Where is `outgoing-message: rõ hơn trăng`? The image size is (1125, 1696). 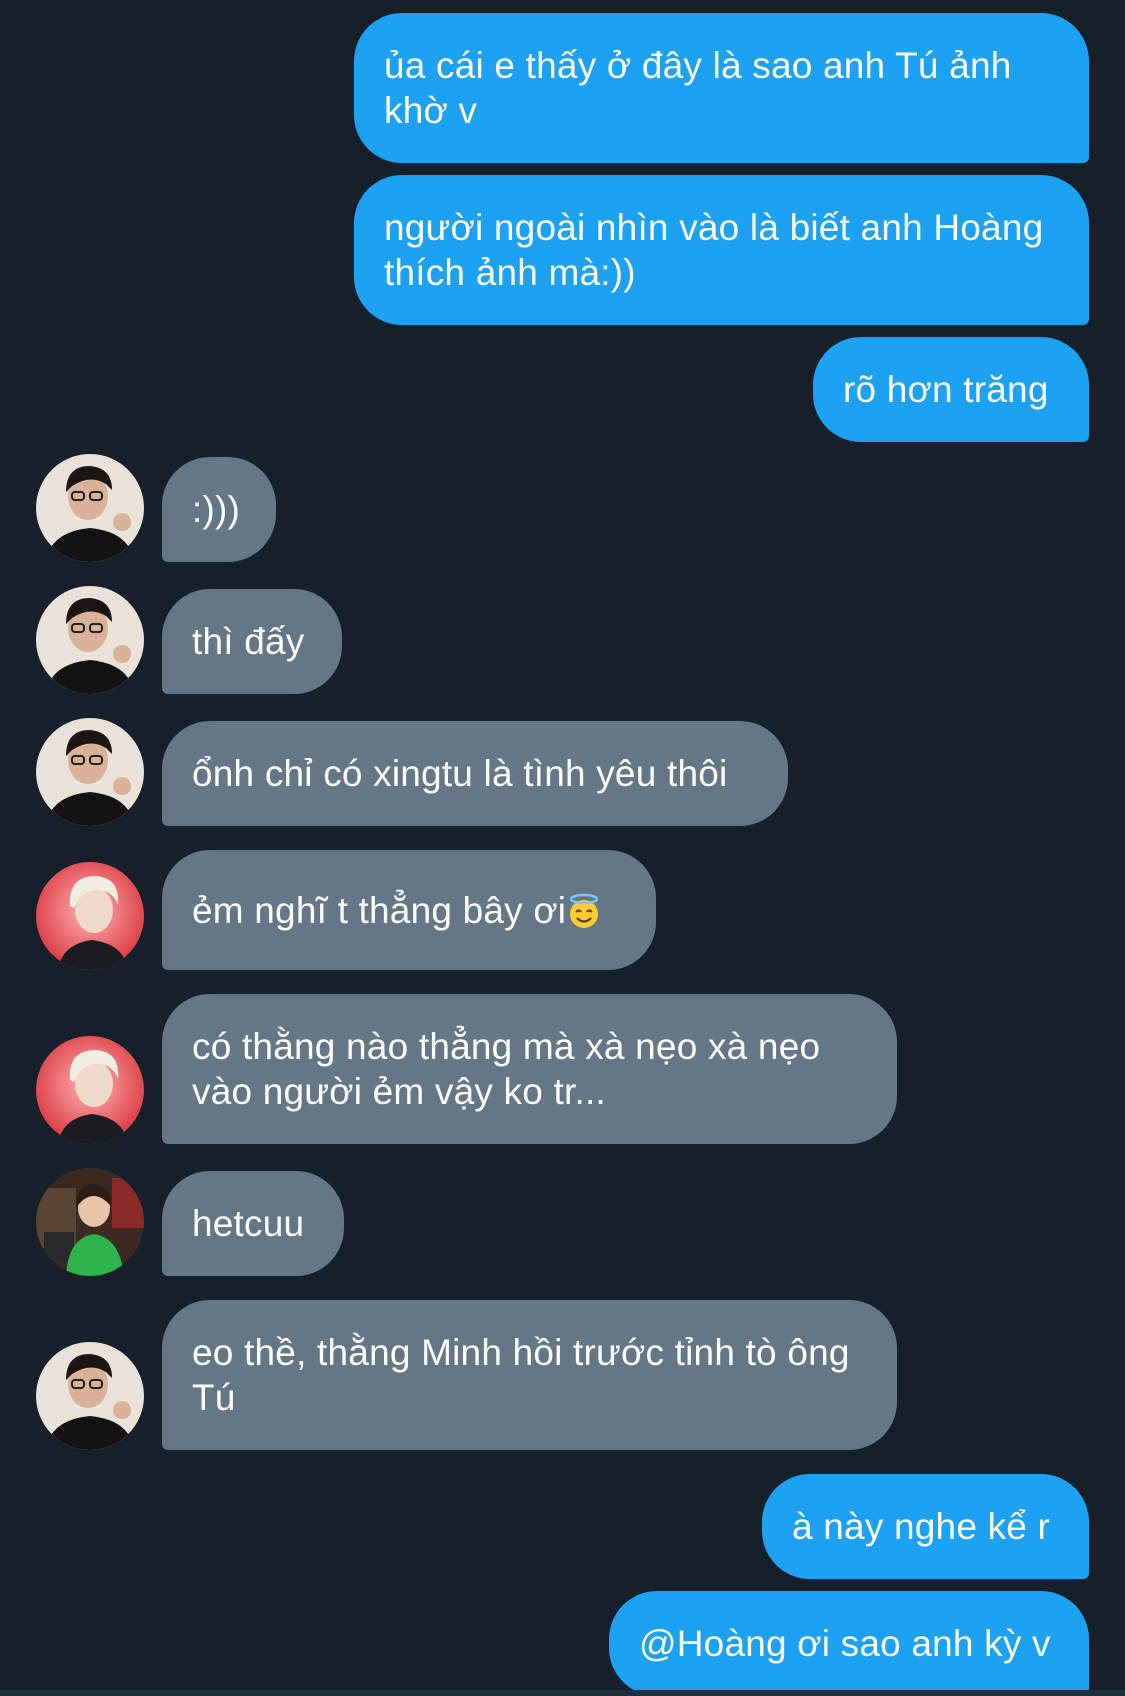 outgoing-message: rõ hơn trăng is located at coordinates (951, 389).